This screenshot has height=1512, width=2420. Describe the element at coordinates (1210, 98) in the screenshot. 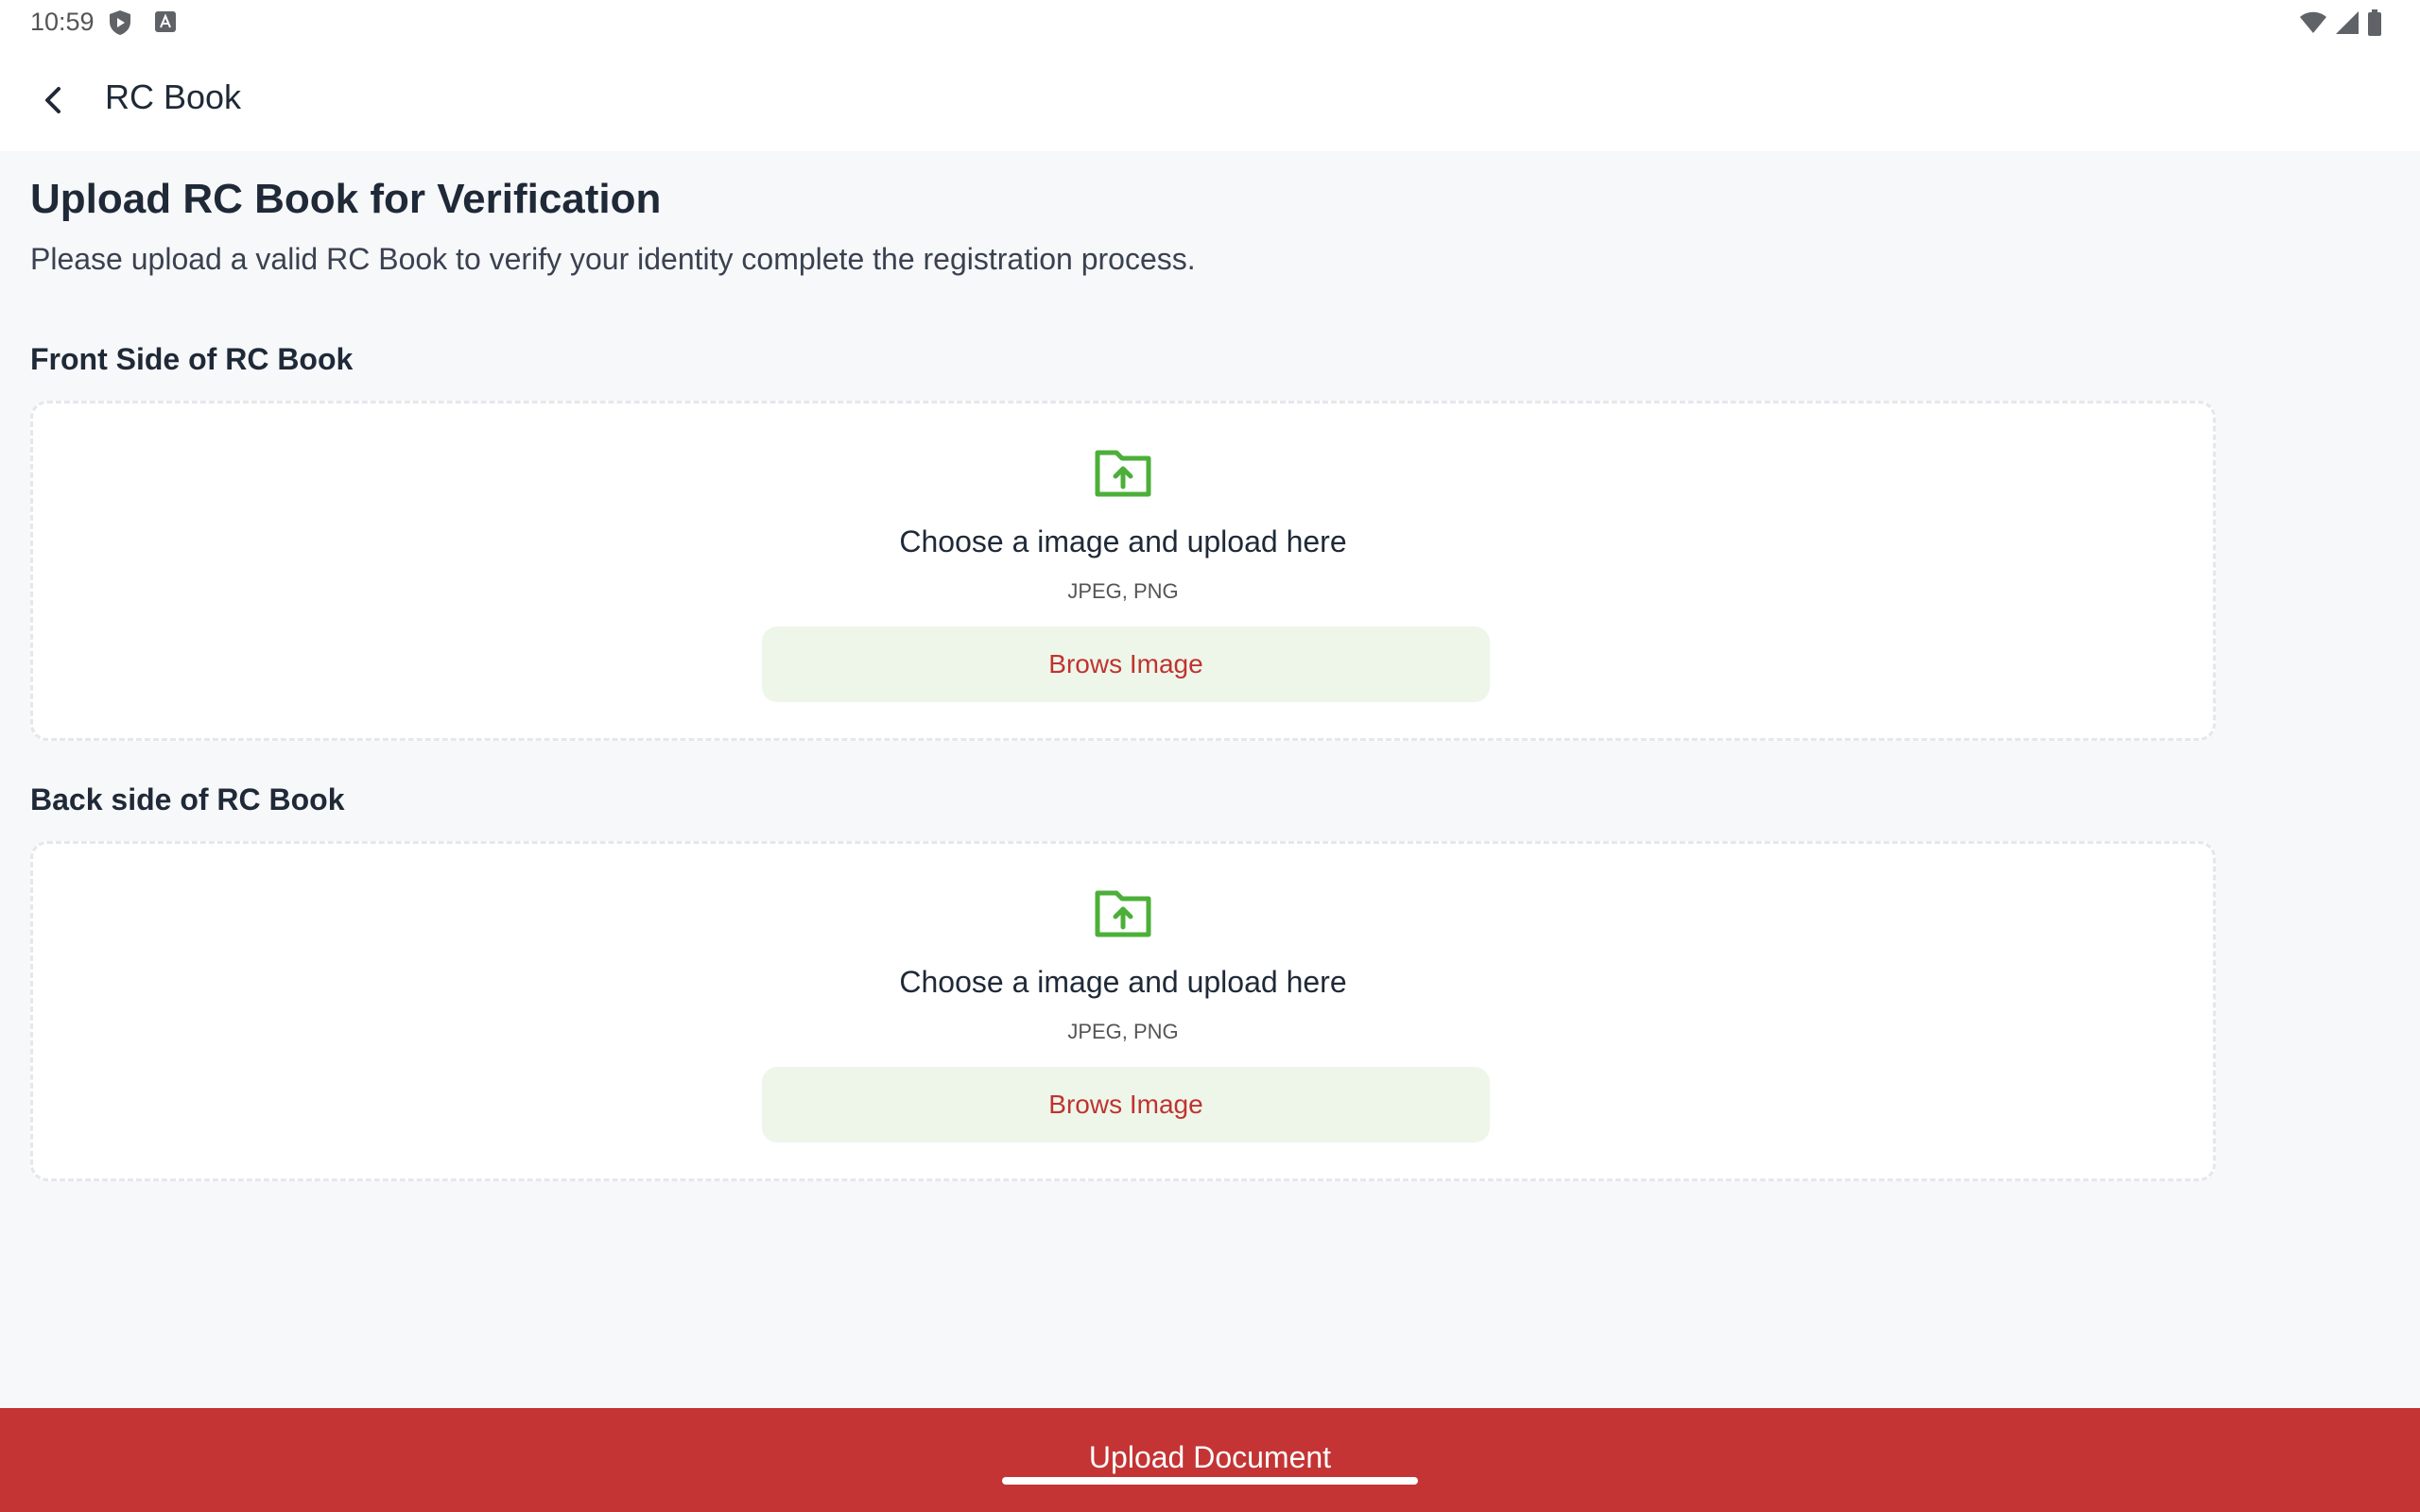

I see `app-bar: RC Book` at that location.